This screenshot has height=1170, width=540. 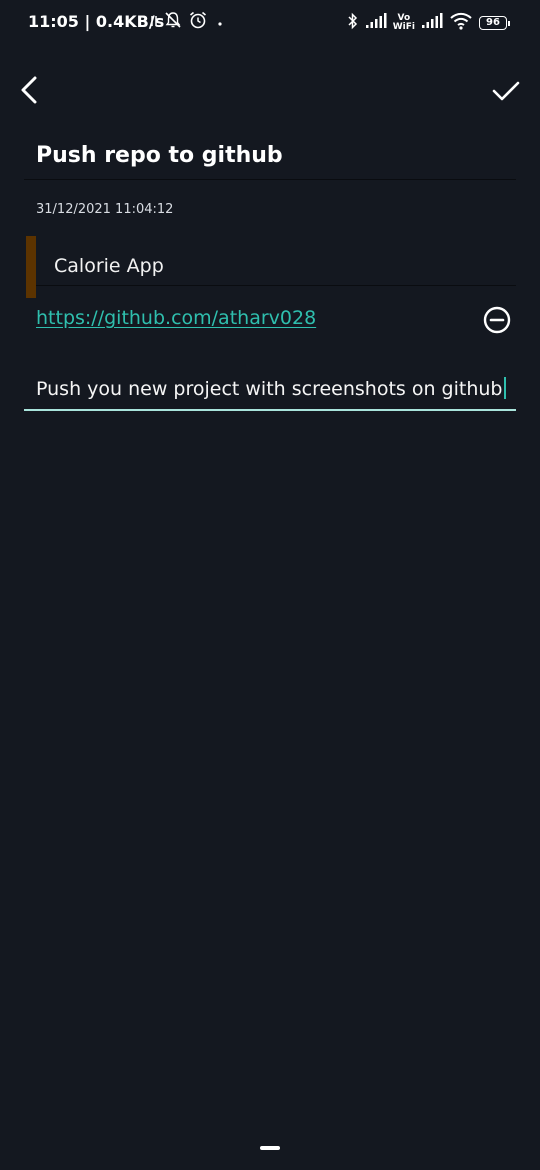 I want to click on minus-circle-icon, so click(x=497, y=320).